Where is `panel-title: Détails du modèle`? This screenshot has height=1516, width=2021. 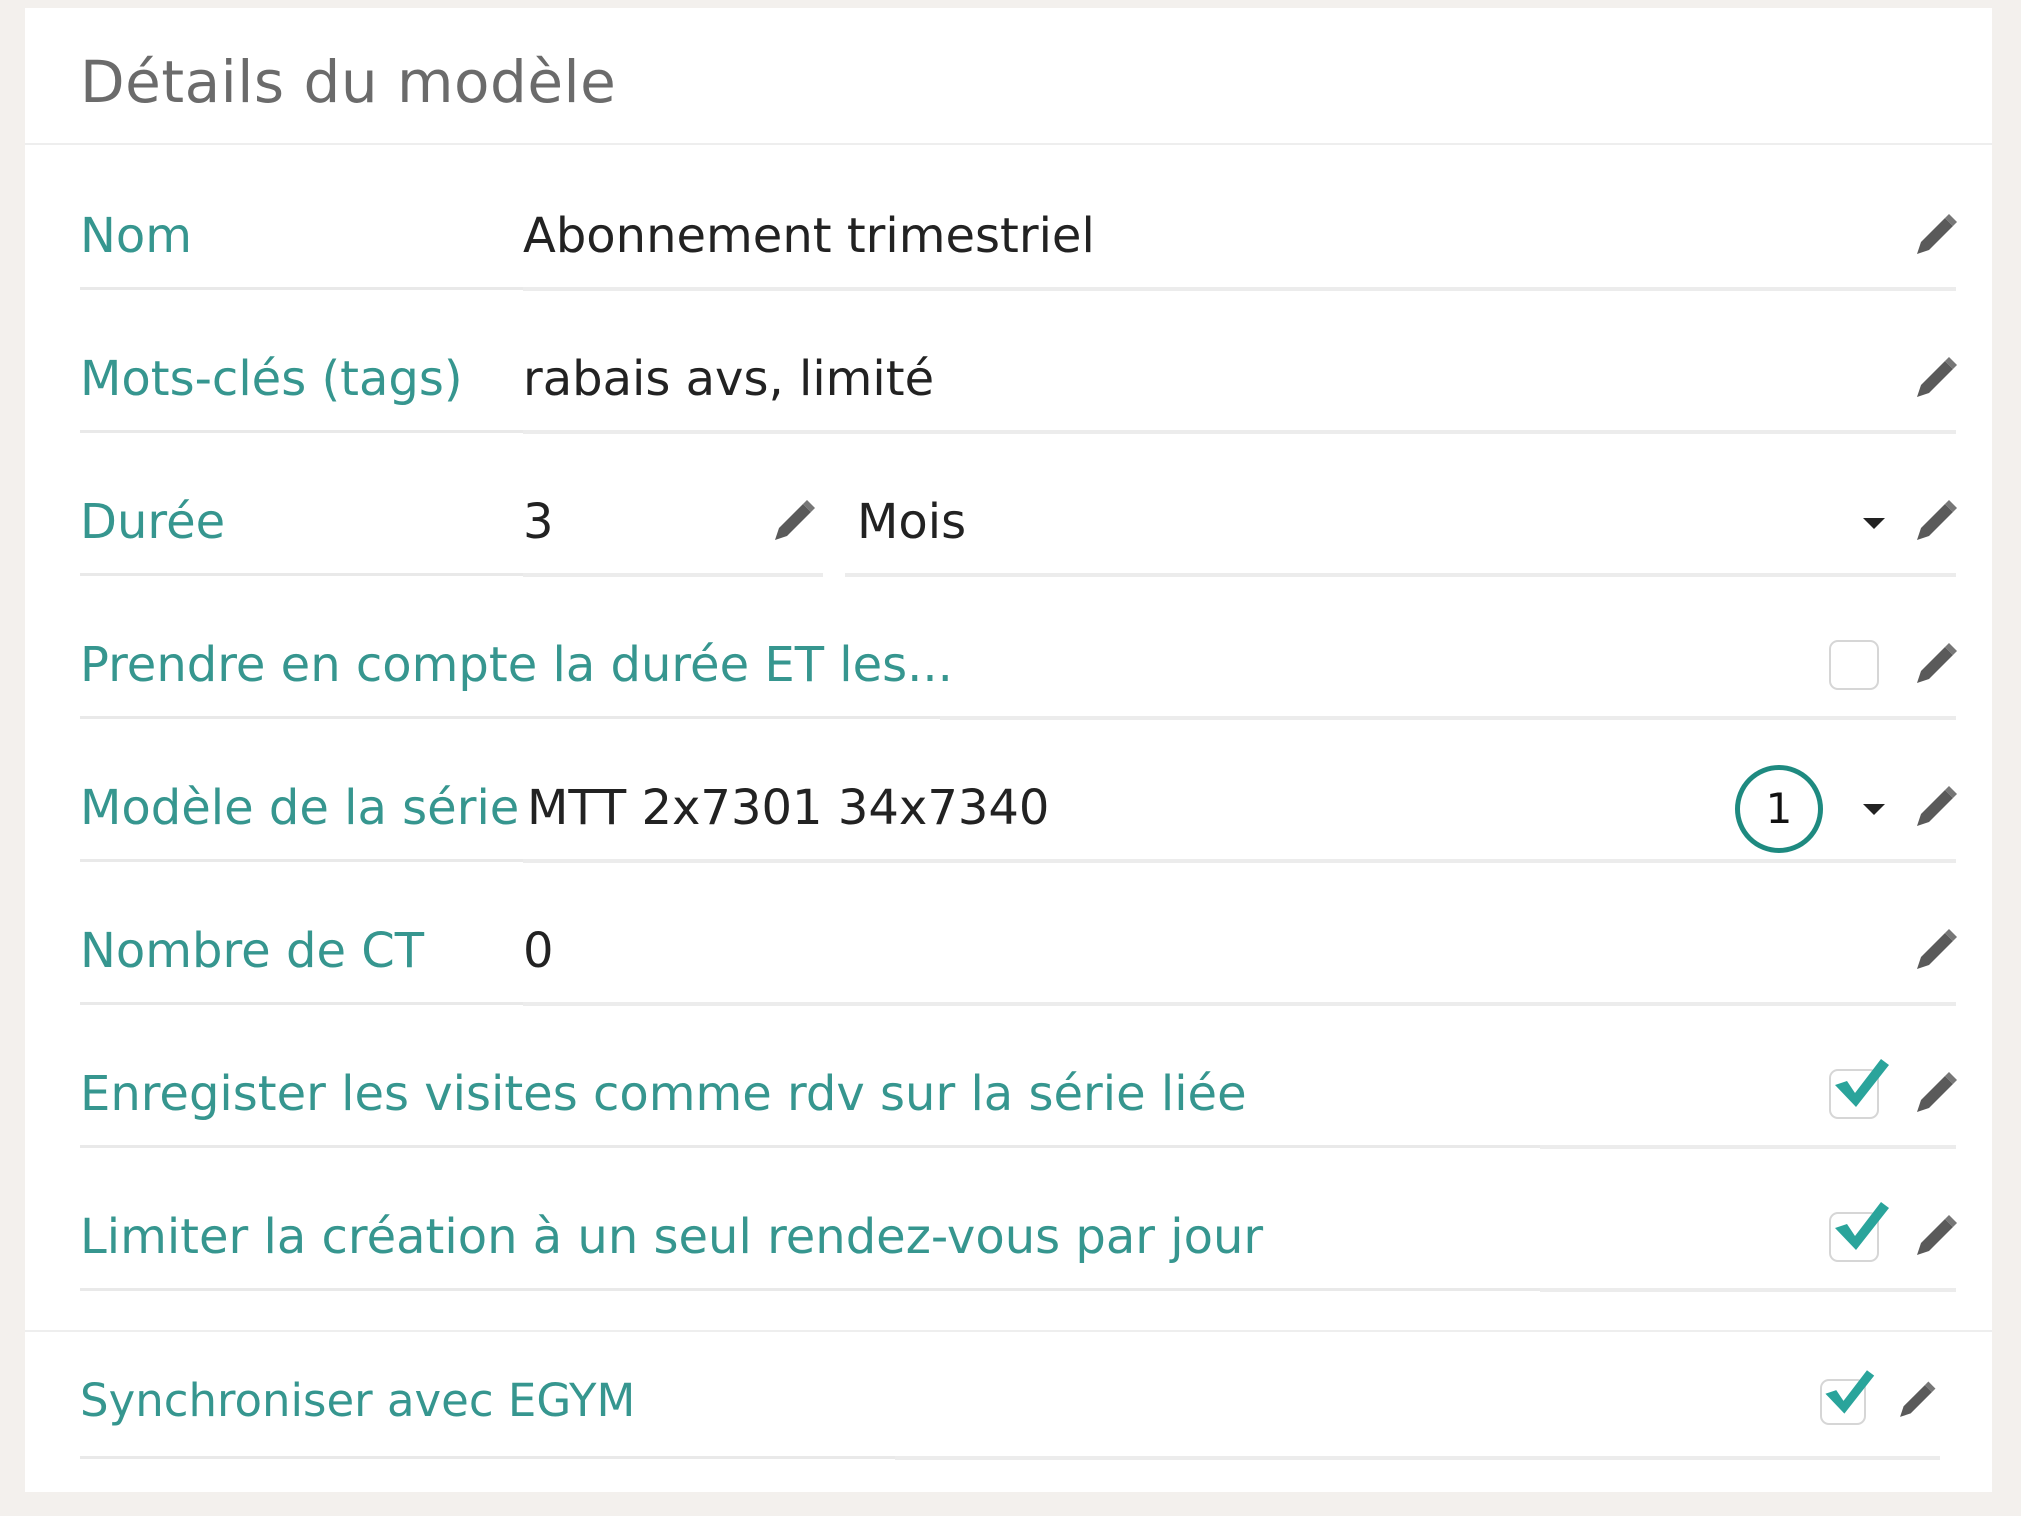
panel-title: Détails du modèle is located at coordinates (348, 82).